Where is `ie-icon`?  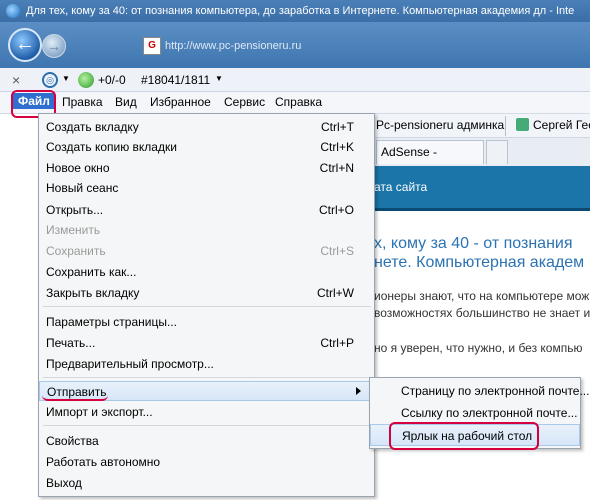 ie-icon is located at coordinates (13, 11).